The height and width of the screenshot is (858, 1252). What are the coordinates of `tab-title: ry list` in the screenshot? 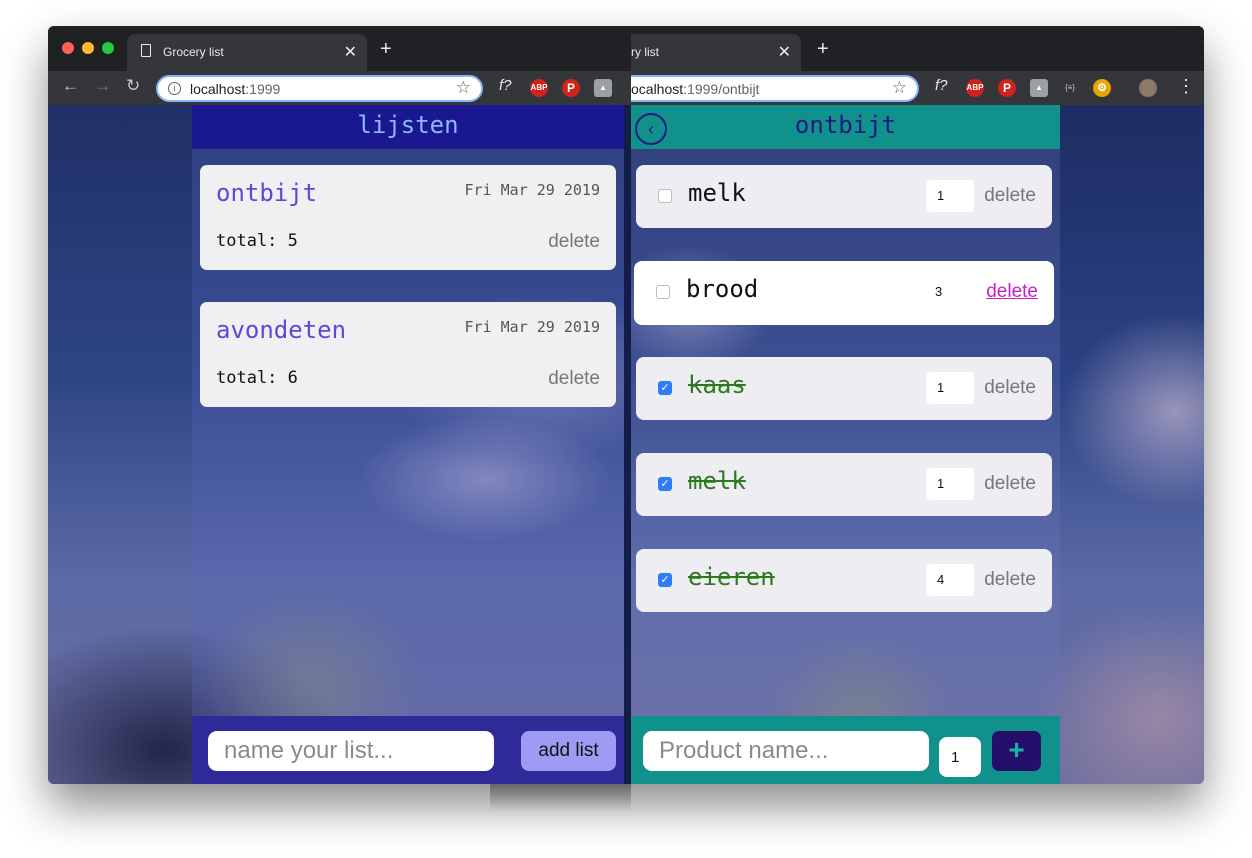 It's located at (645, 52).